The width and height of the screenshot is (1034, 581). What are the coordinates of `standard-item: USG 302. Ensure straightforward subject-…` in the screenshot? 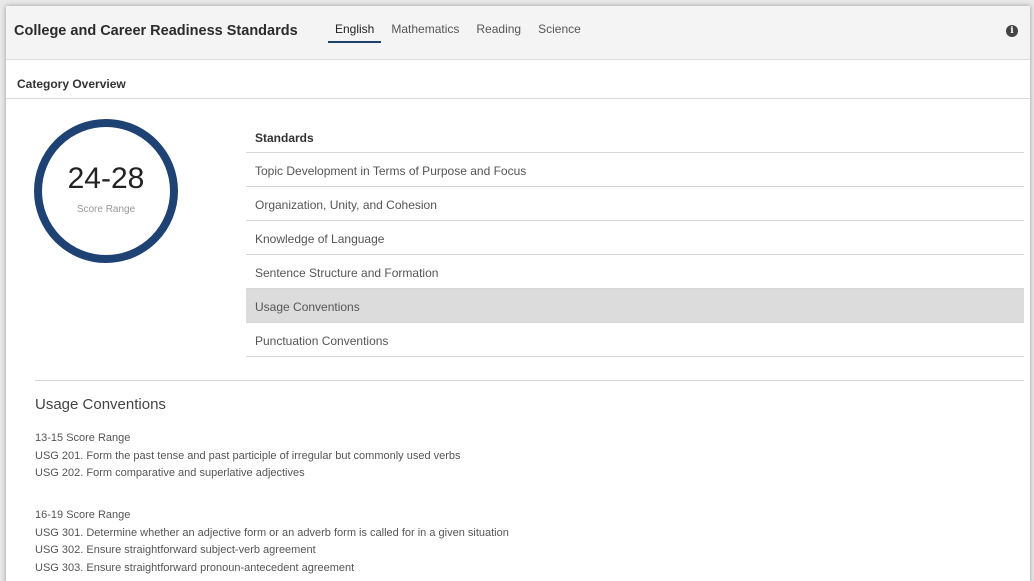 It's located at (175, 550).